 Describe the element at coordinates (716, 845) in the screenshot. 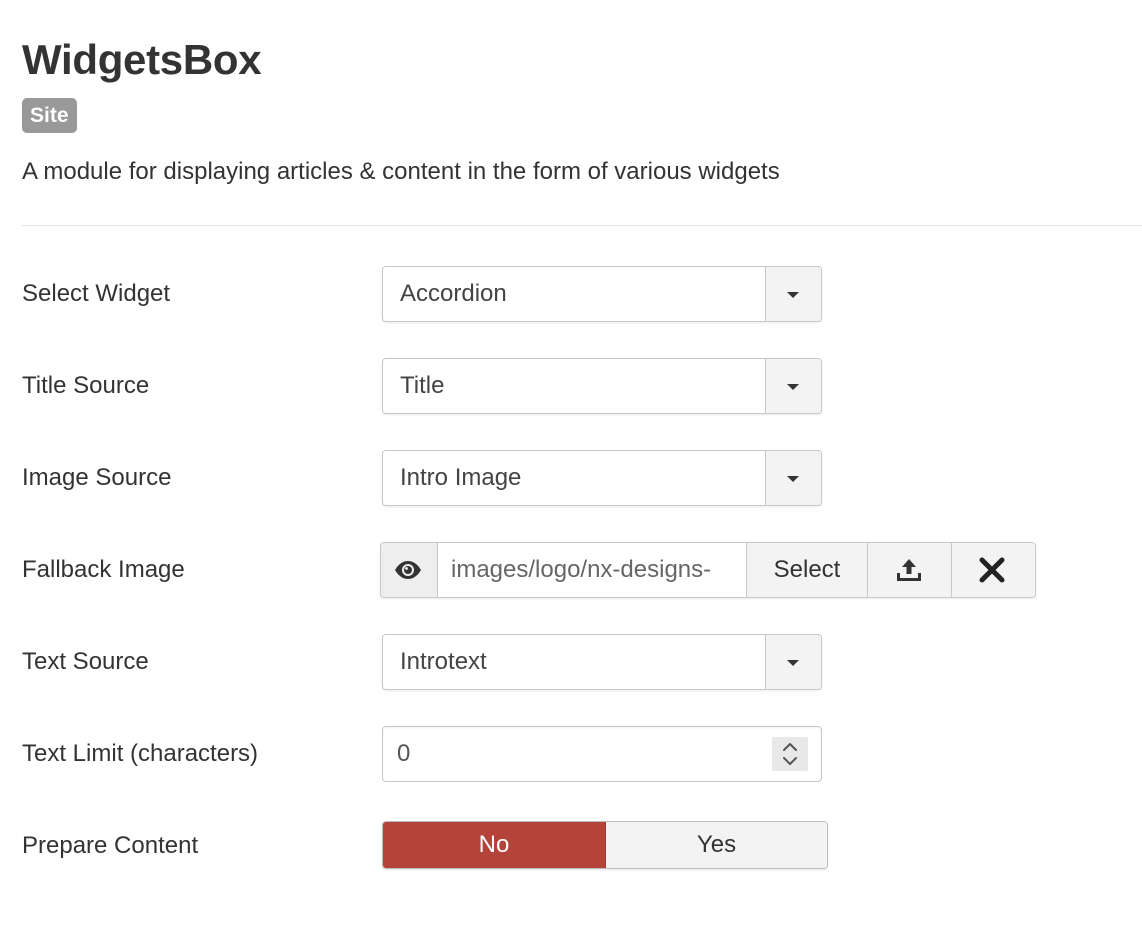

I see `prepare-content-yes-option: Yes` at that location.